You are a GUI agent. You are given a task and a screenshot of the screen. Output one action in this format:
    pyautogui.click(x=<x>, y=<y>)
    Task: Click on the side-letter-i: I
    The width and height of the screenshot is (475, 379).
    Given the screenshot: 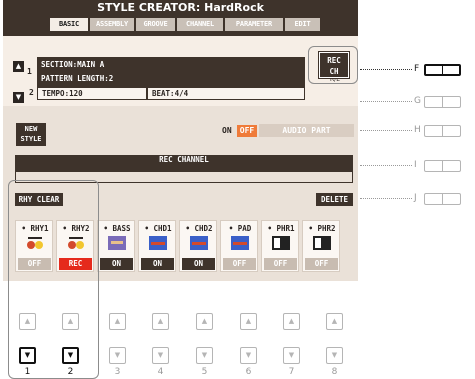 What is the action you would take?
    pyautogui.click(x=415, y=165)
    